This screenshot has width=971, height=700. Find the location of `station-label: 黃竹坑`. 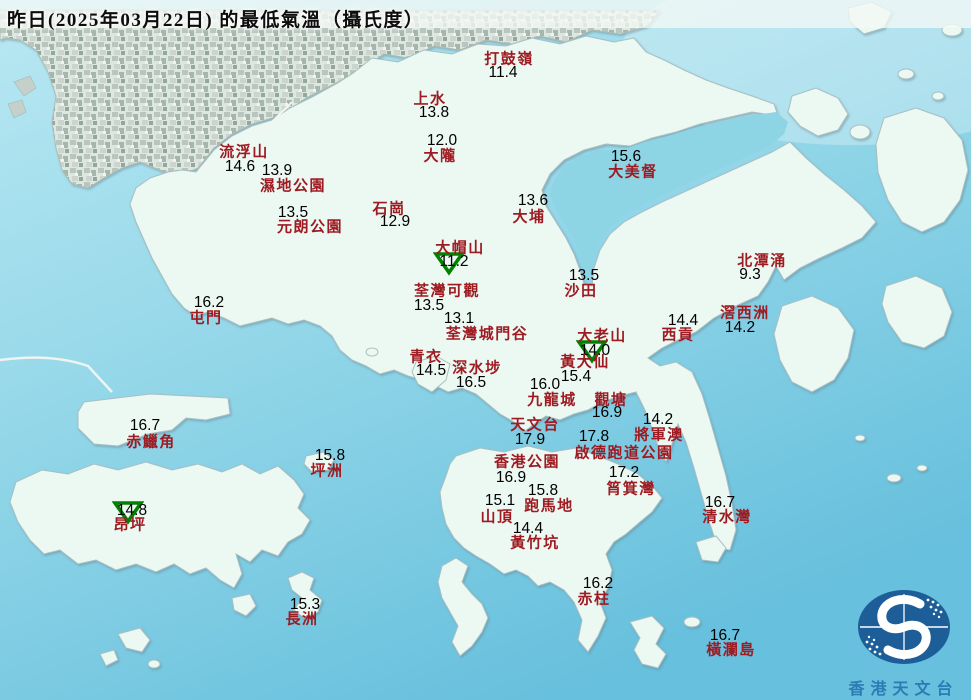

station-label: 黃竹坑 is located at coordinates (535, 543).